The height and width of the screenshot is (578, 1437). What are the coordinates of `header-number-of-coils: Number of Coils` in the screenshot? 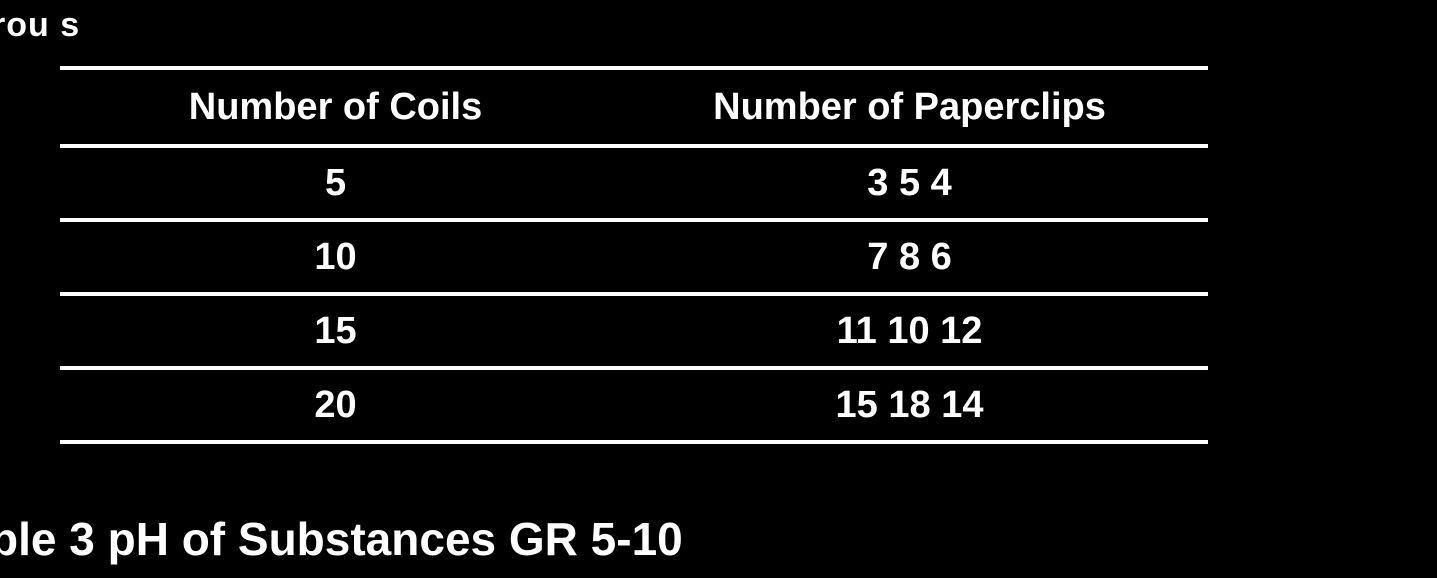 It's located at (335, 106).